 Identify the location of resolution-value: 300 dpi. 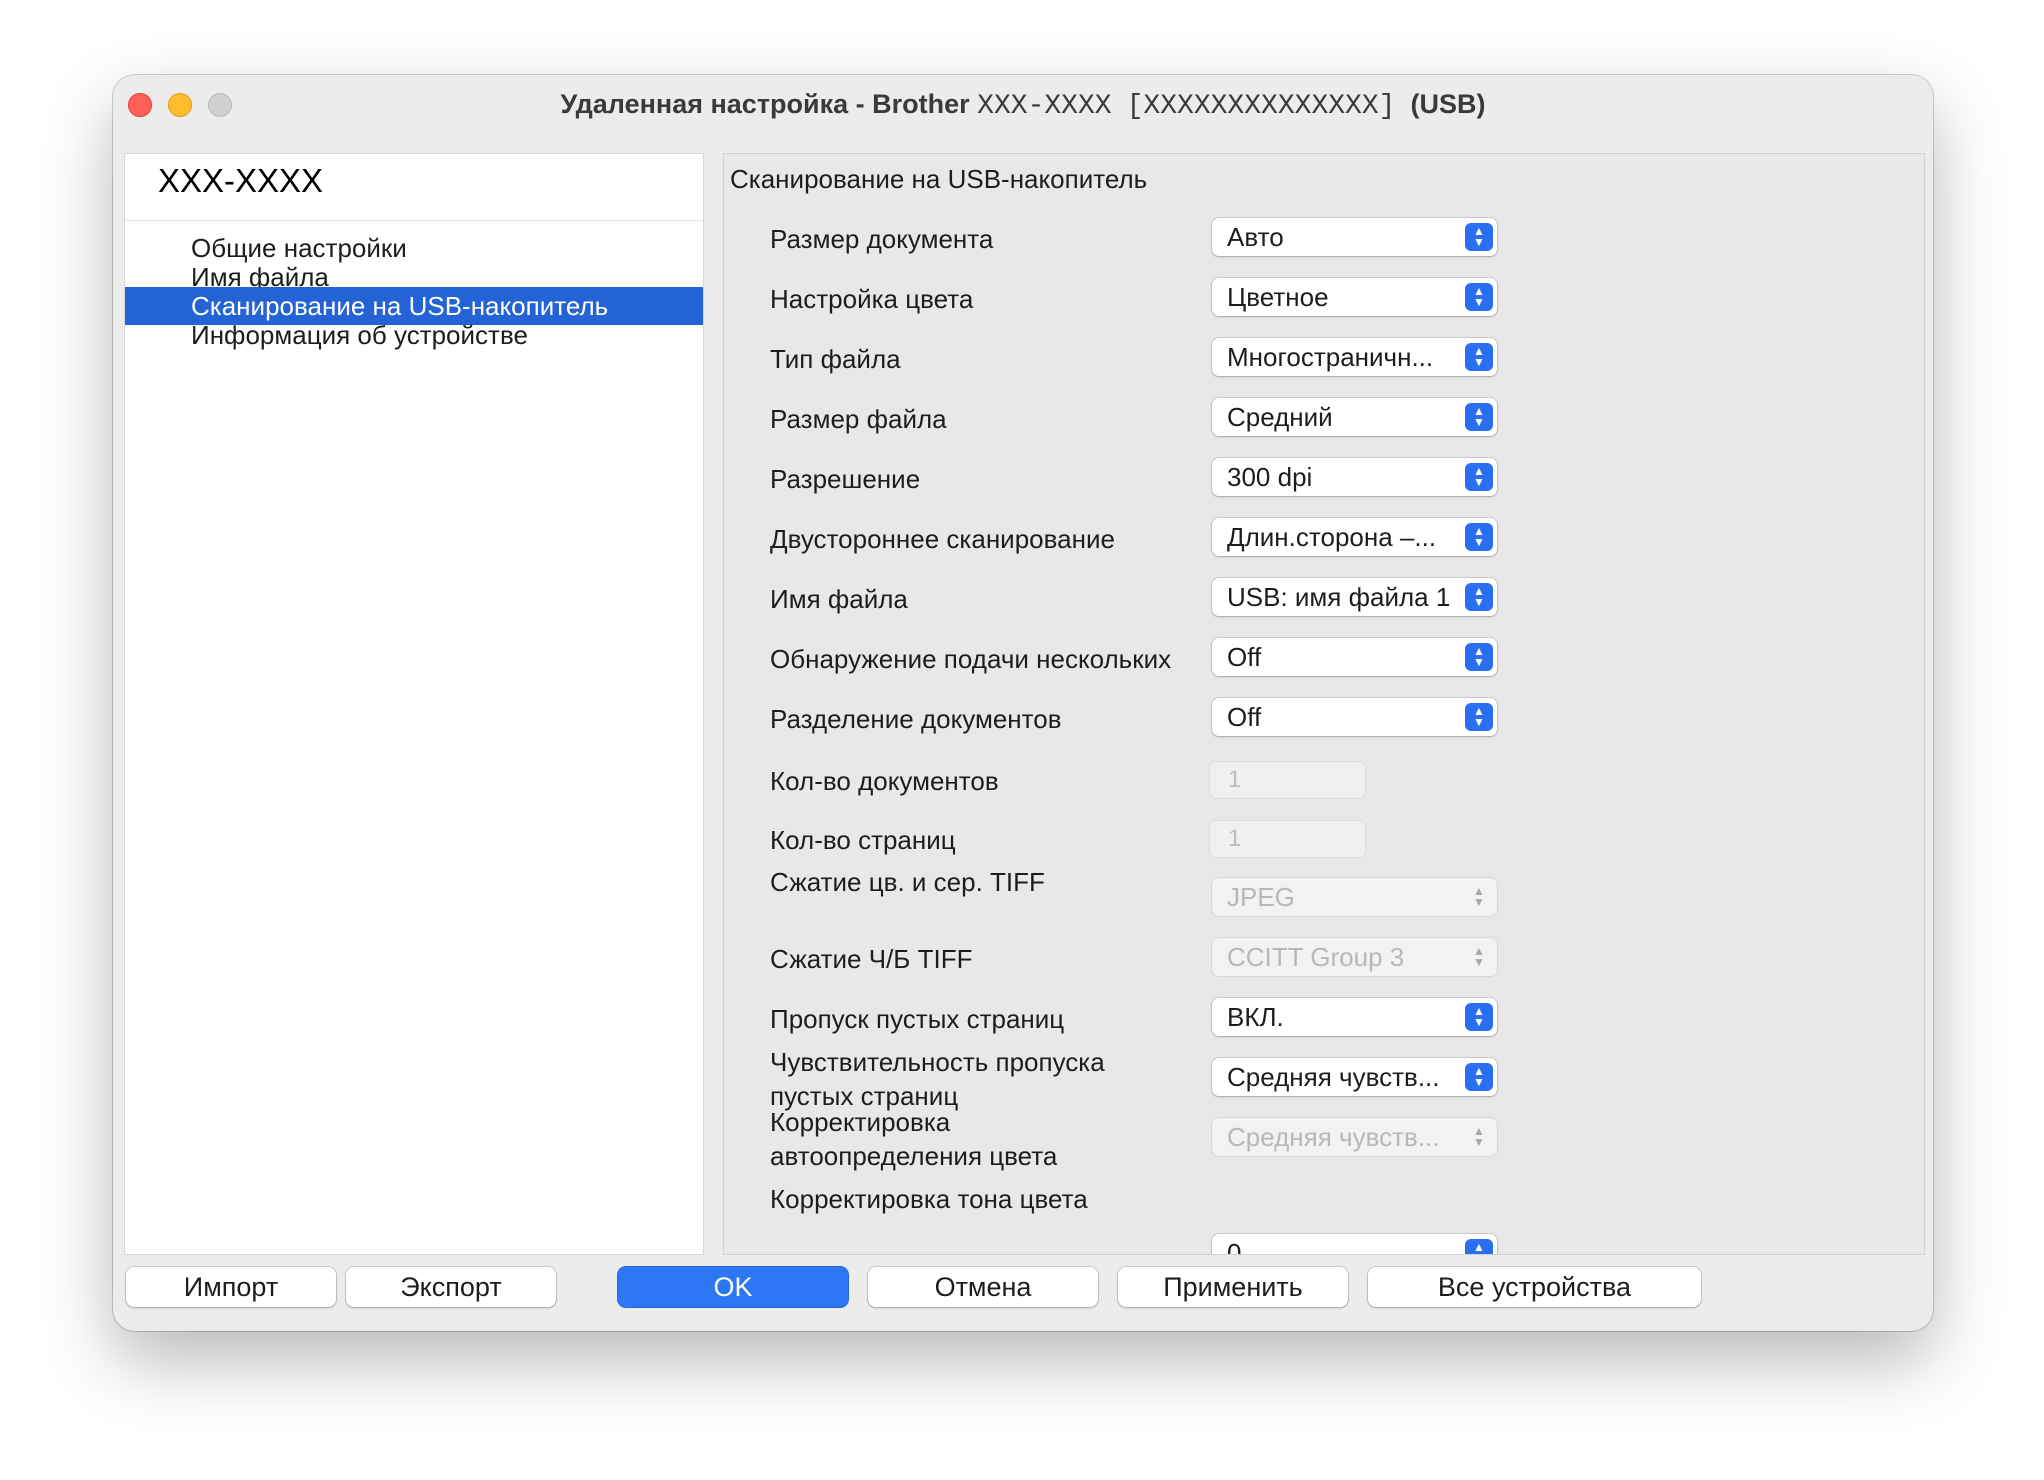
(1270, 477).